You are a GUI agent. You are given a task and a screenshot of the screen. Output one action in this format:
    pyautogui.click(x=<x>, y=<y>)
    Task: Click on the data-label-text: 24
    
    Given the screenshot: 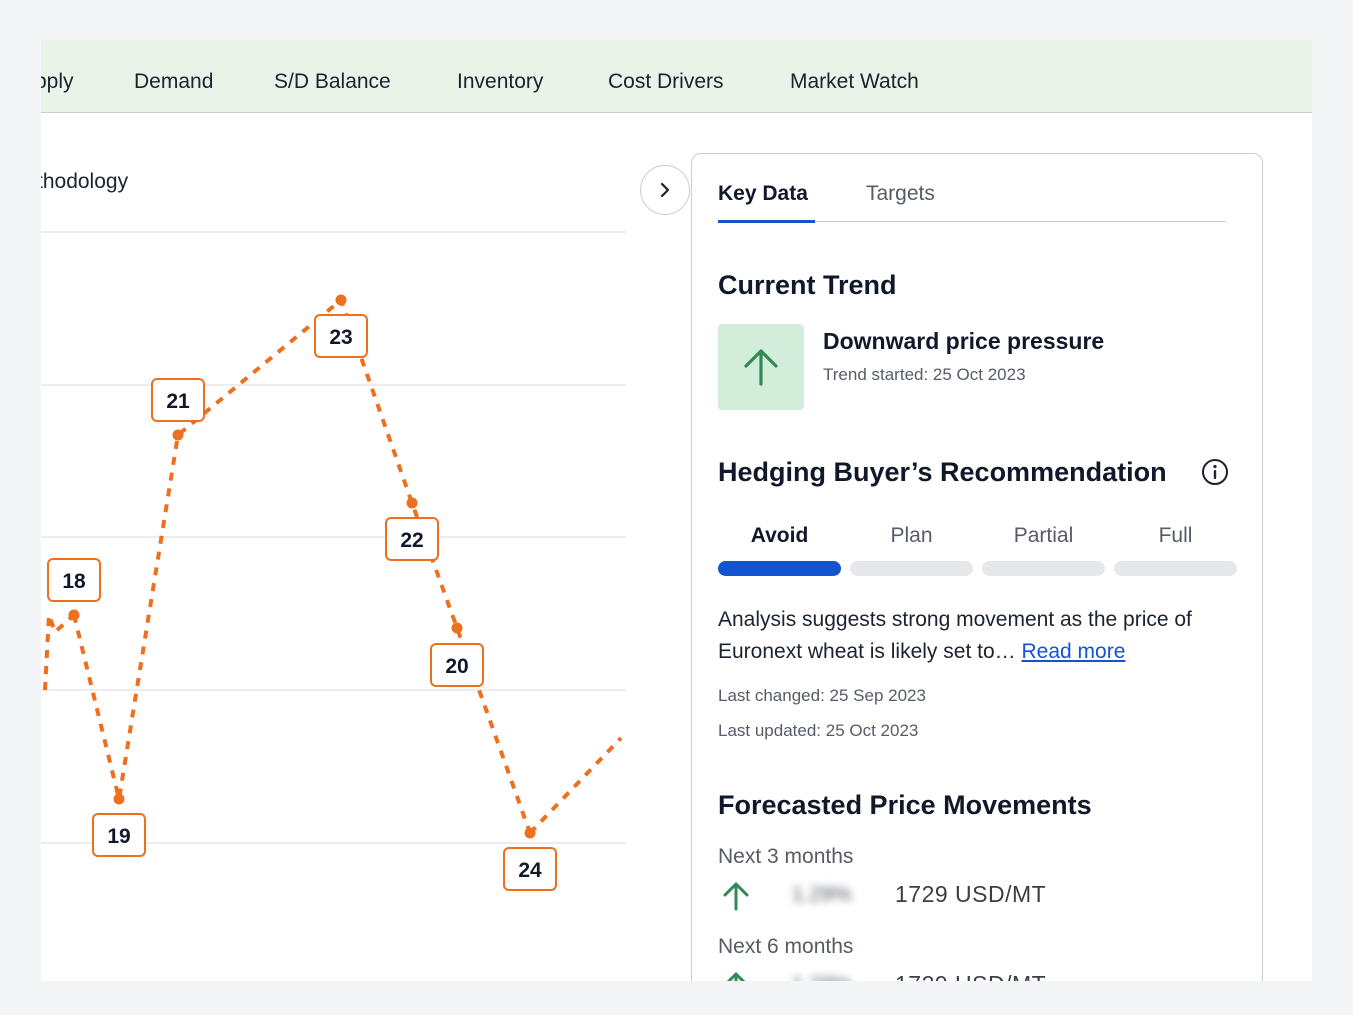 What is the action you would take?
    pyautogui.click(x=530, y=870)
    